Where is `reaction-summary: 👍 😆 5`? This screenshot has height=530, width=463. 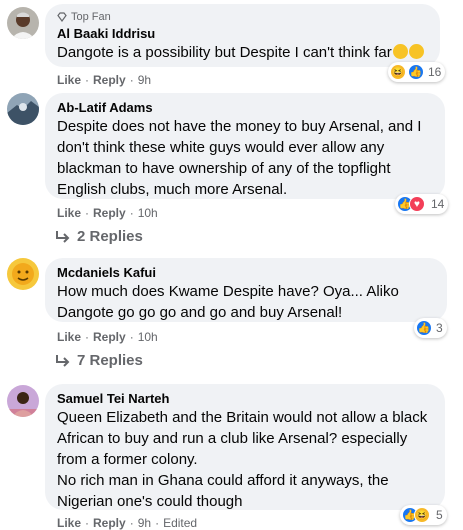
reaction-summary: 👍 😆 5 is located at coordinates (423, 515).